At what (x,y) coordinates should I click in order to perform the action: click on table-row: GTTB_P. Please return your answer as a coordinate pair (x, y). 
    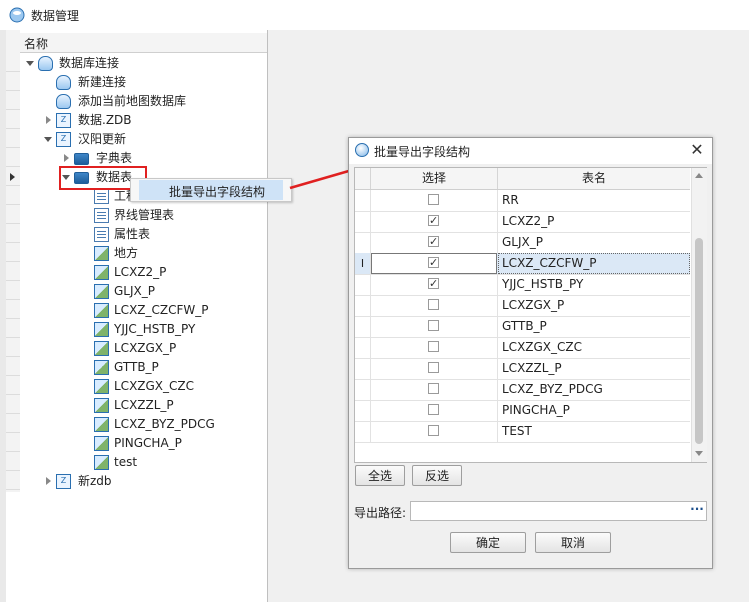
    Looking at the image, I should click on (522, 327).